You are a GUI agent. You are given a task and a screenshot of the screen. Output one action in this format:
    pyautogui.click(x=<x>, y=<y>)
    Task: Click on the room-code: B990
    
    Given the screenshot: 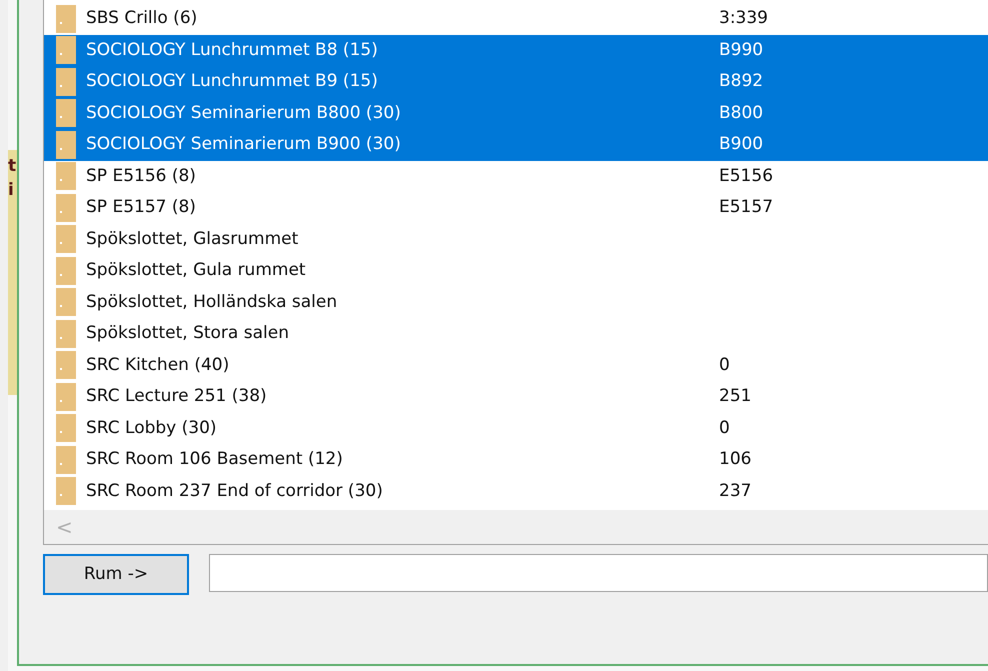 What is the action you would take?
    pyautogui.click(x=741, y=50)
    